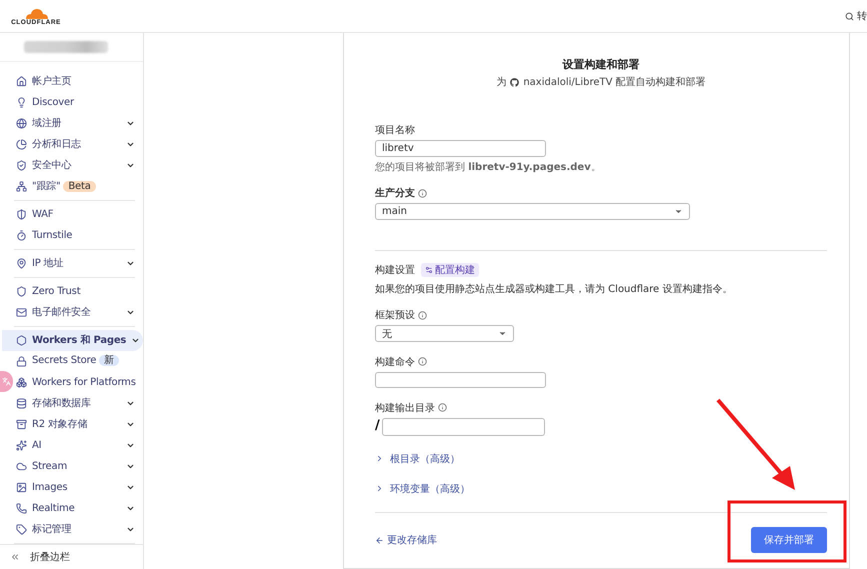  What do you see at coordinates (614, 82) in the screenshot?
I see `subtitle-text: naxidaloli/LibreTV 配置自动构建和部署` at bounding box center [614, 82].